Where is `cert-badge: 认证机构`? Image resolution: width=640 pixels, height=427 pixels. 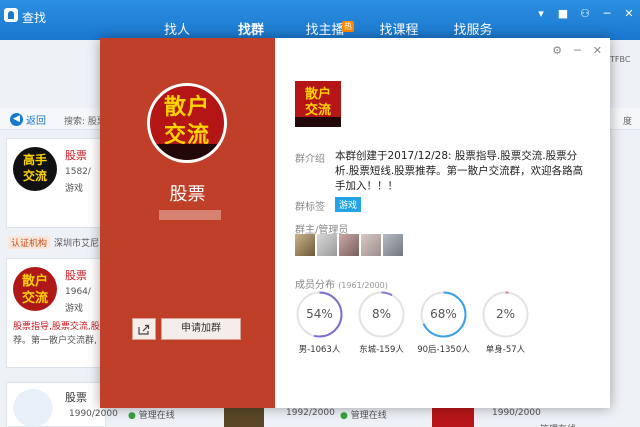
cert-badge: 认证机构 is located at coordinates (29, 242).